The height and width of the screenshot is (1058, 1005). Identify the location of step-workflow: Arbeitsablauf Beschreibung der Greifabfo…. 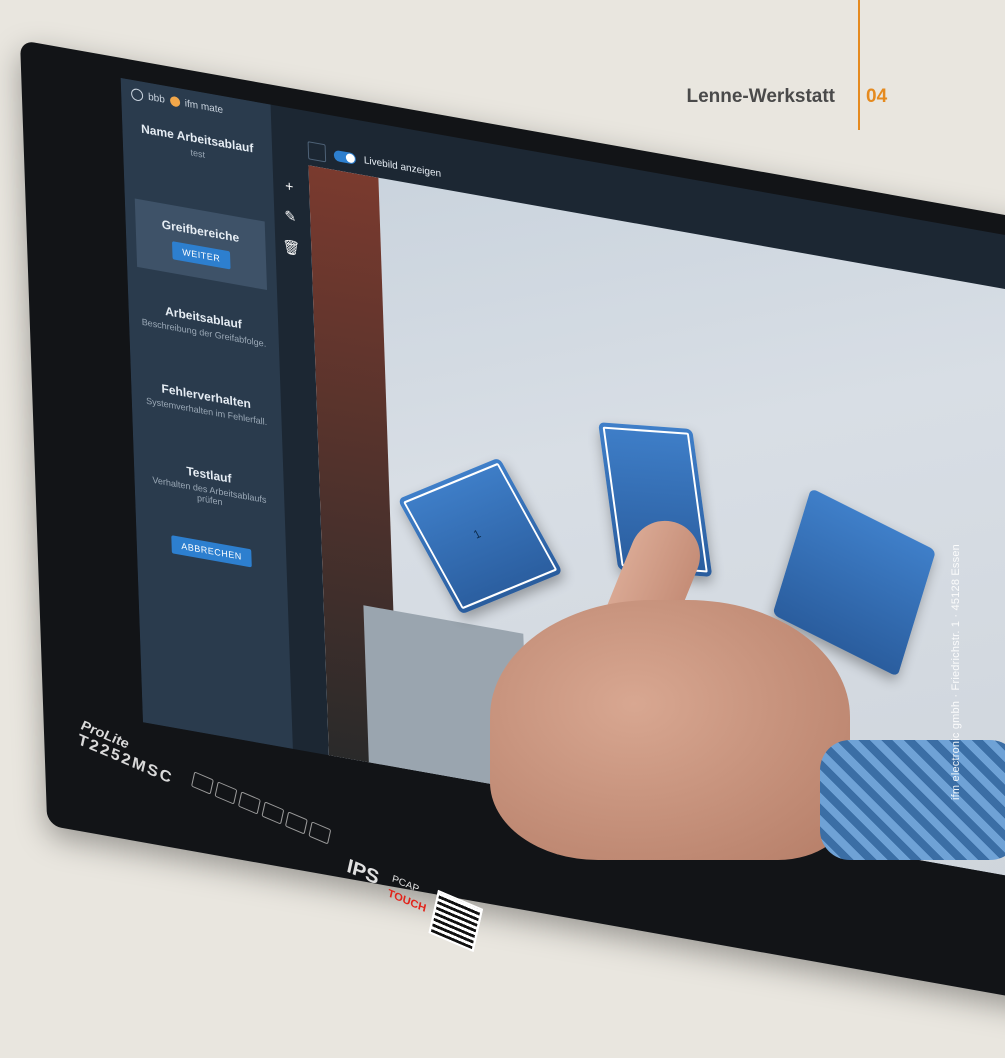
(203, 324).